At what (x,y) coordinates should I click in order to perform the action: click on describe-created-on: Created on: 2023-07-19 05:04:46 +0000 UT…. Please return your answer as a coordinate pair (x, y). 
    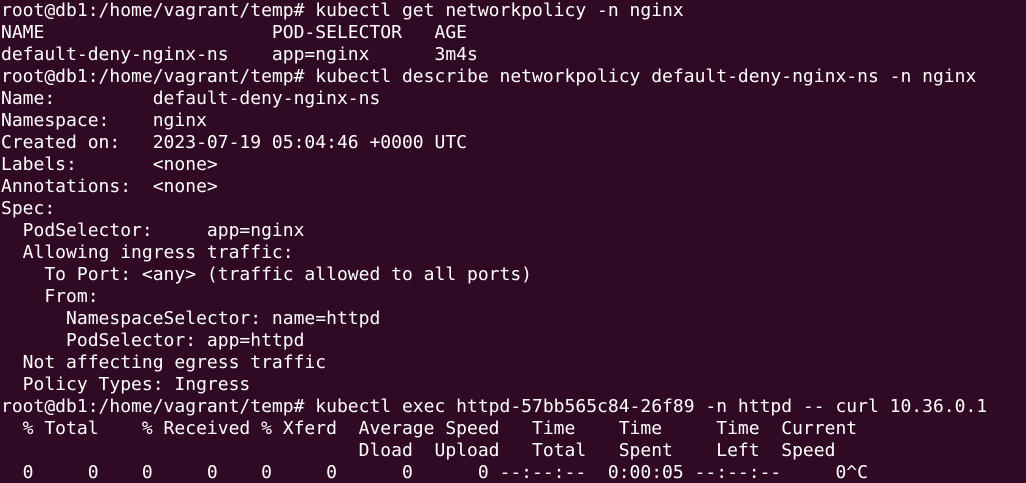
    Looking at the image, I should click on (234, 142).